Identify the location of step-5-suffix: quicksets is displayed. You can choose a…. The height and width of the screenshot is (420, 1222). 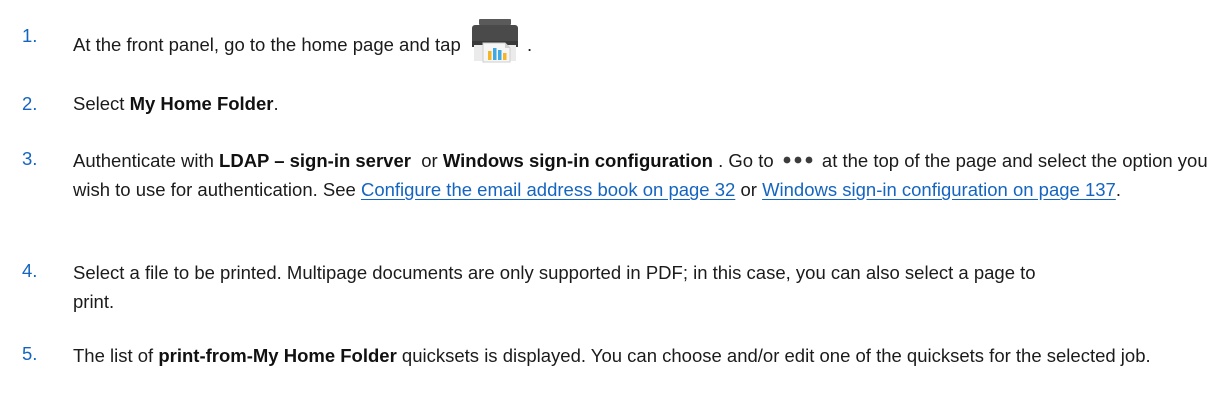
(773, 355).